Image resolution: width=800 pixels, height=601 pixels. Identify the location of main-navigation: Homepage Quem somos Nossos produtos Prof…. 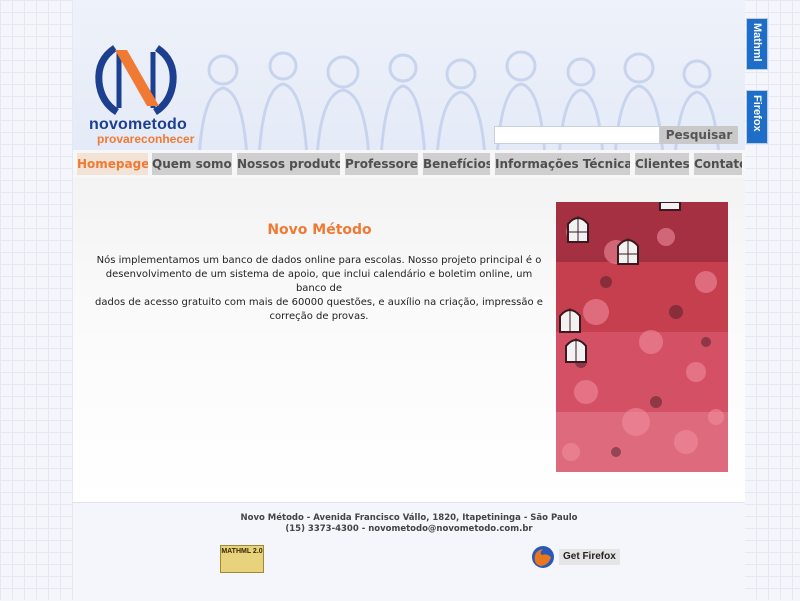
(409, 164).